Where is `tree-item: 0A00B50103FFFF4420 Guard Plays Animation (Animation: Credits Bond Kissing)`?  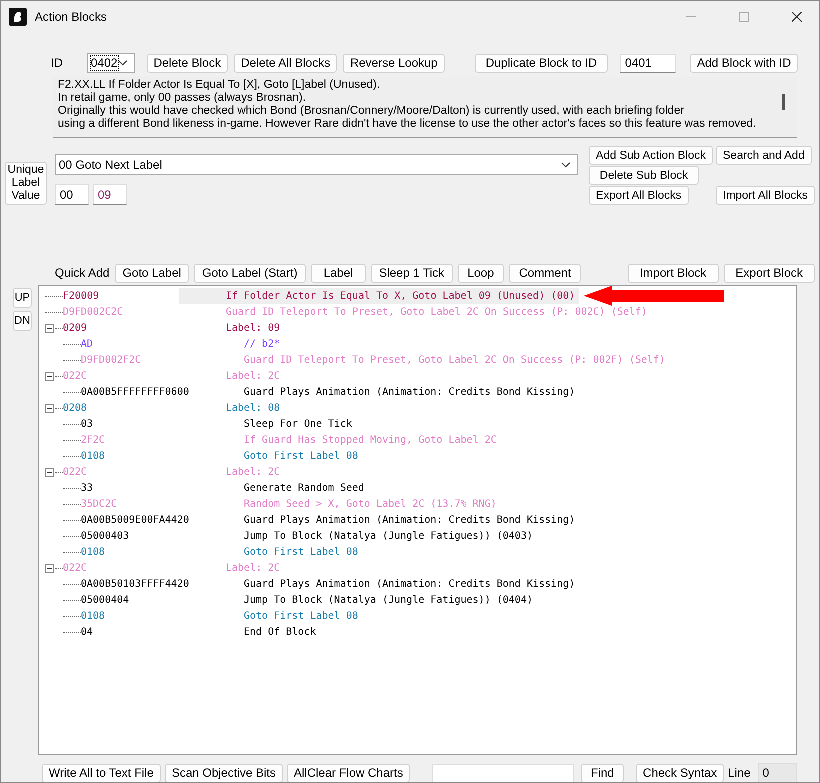 tree-item: 0A00B50103FFFF4420 Guard Plays Animation (Animation: Credits Bond Kissing) is located at coordinates (417, 584).